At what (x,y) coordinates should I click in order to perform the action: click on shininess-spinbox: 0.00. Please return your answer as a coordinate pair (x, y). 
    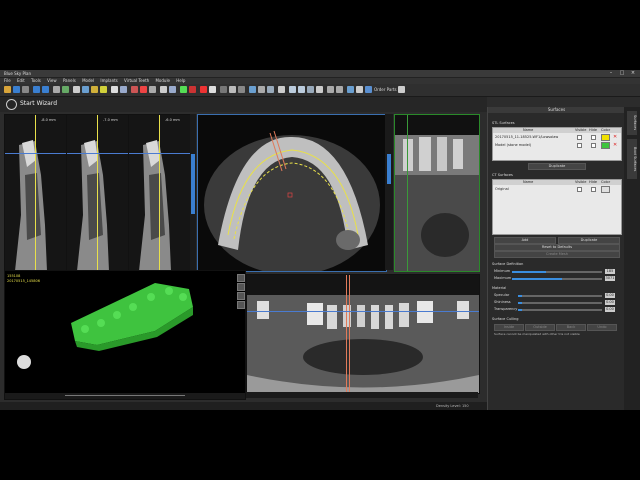
    Looking at the image, I should click on (610, 302).